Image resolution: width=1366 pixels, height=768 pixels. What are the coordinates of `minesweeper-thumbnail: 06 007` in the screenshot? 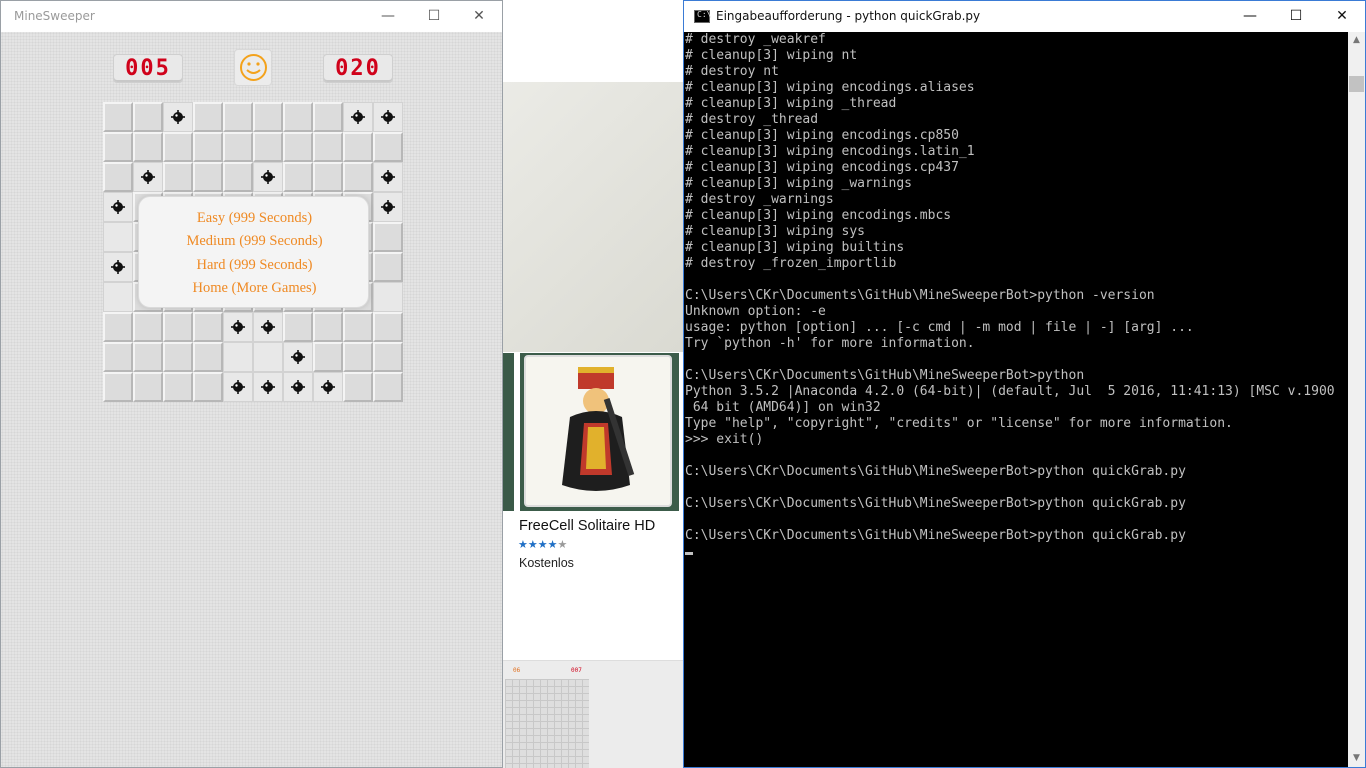 It's located at (593, 714).